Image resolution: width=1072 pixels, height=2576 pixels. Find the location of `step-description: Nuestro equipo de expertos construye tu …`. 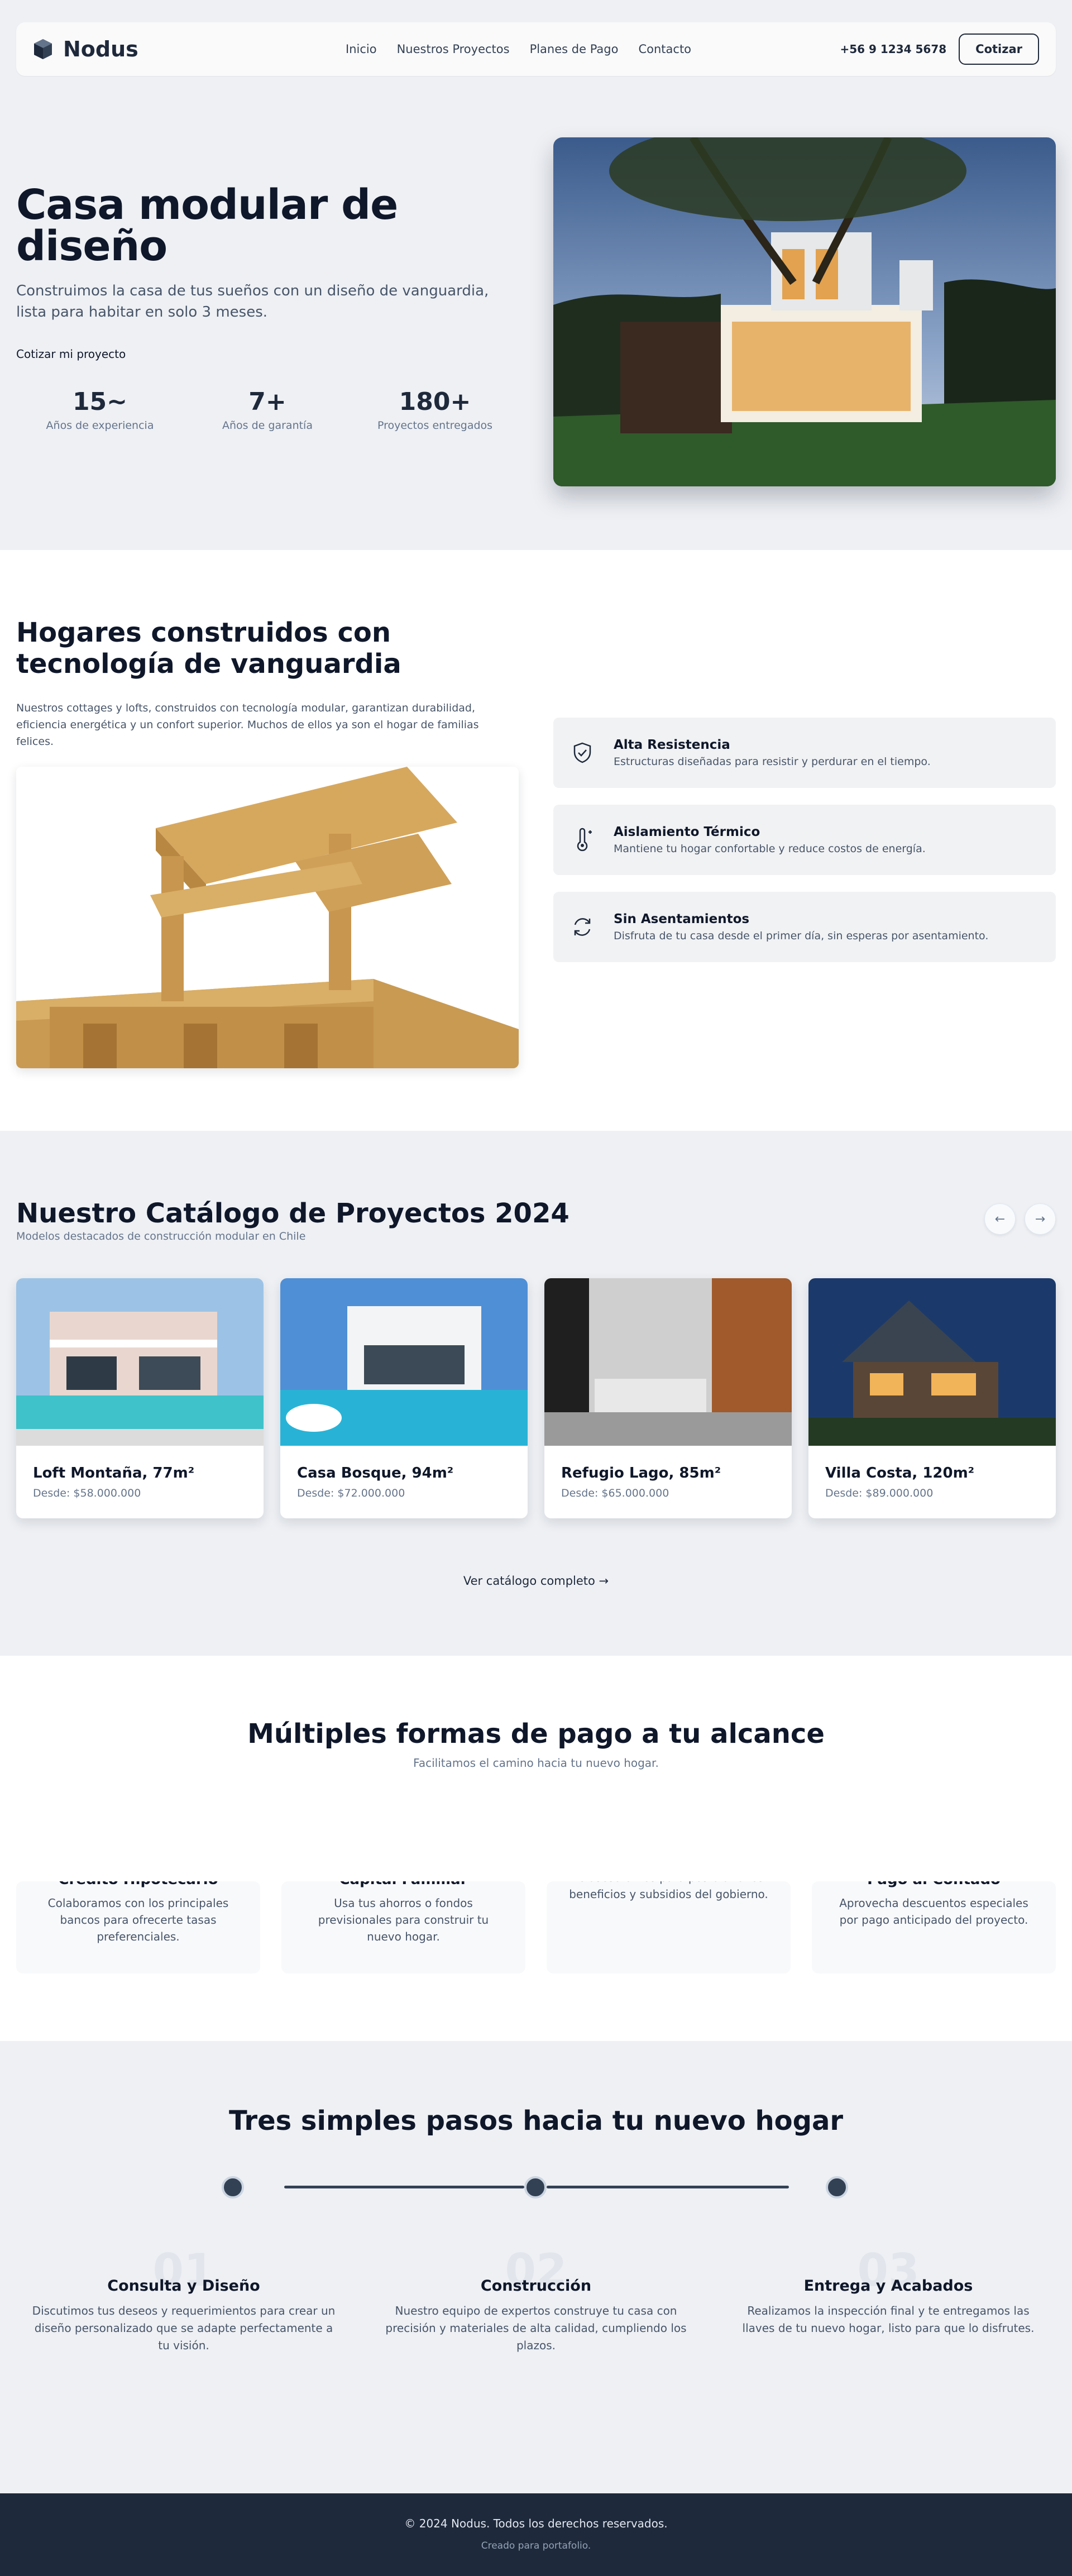

step-description: Nuestro equipo de expertos construye tu … is located at coordinates (536, 2328).